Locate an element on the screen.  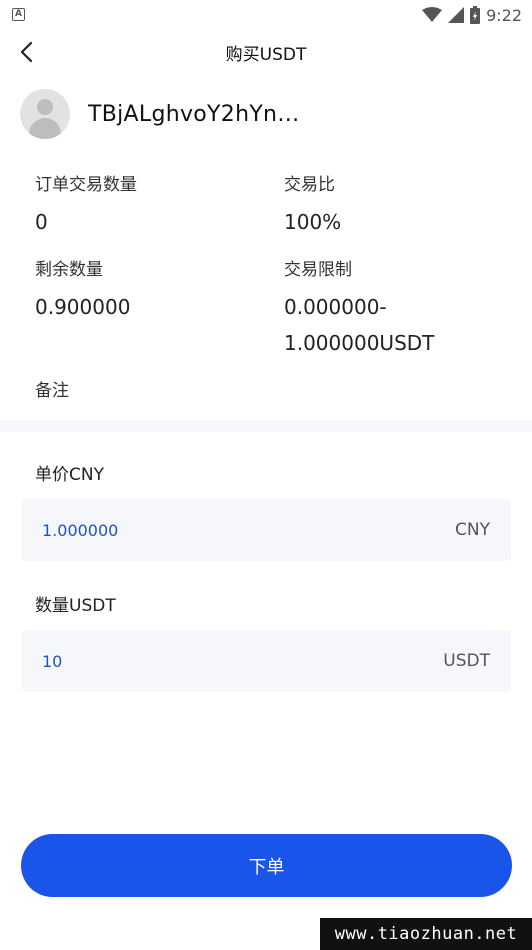
limit-value: 0.000000- 1.000000USDT is located at coordinates (359, 325).